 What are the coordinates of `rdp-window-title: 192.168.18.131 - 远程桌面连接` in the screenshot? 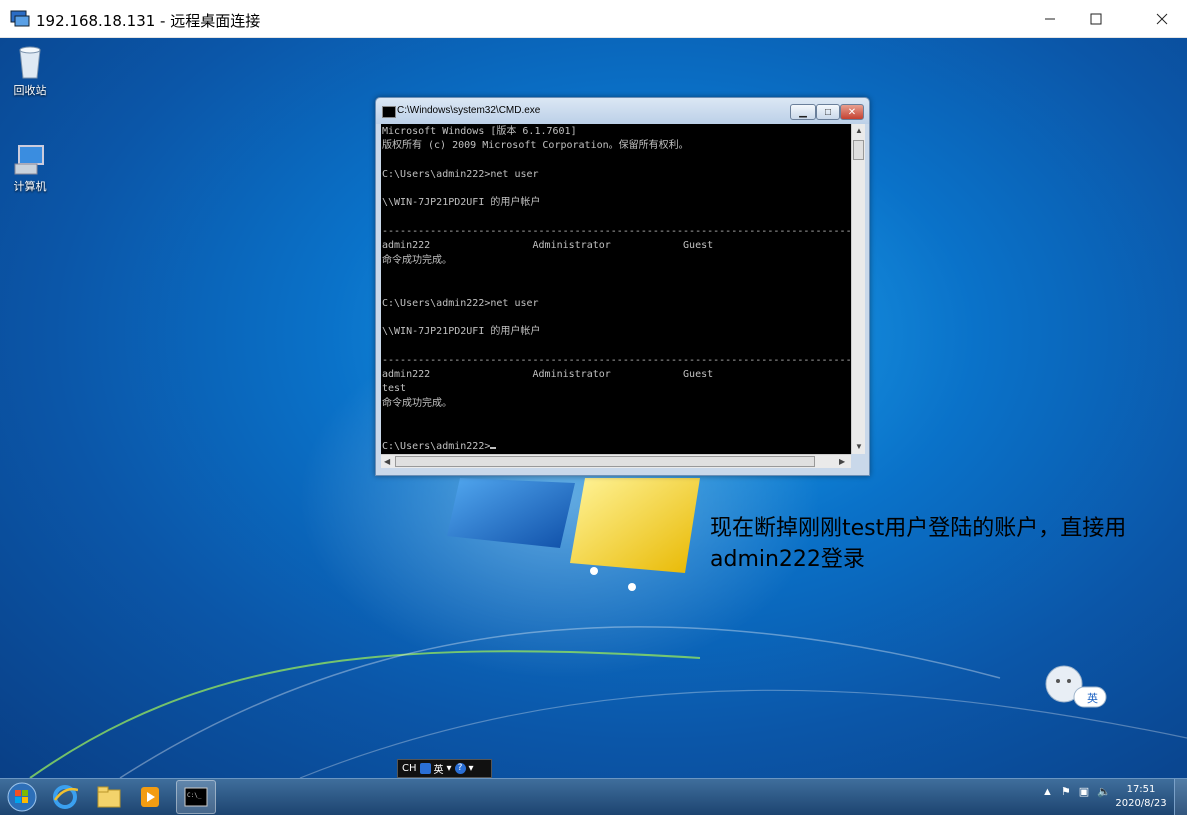 It's located at (148, 21).